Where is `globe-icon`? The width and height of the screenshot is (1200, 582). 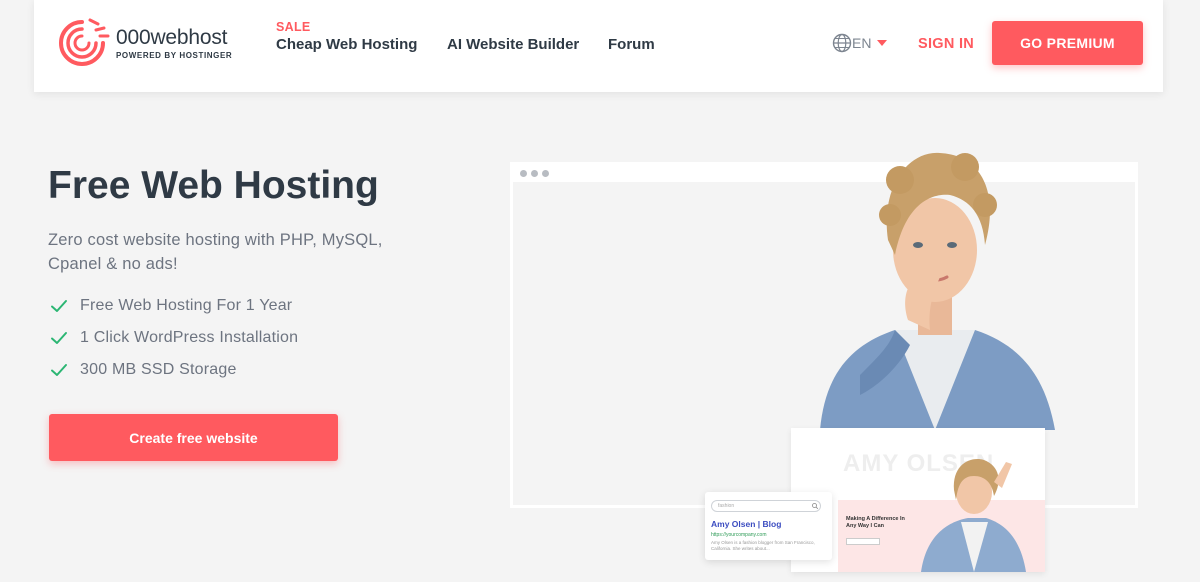
globe-icon is located at coordinates (842, 43).